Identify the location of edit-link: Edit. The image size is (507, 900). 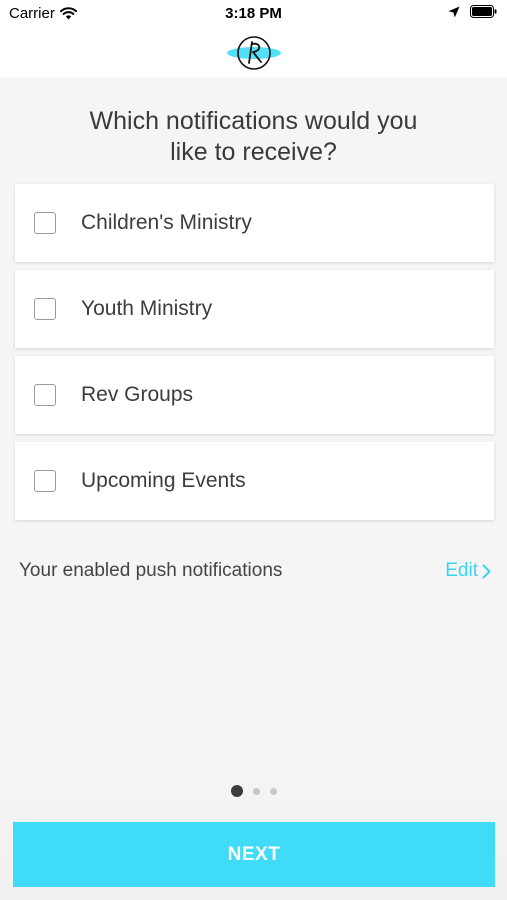
(468, 571).